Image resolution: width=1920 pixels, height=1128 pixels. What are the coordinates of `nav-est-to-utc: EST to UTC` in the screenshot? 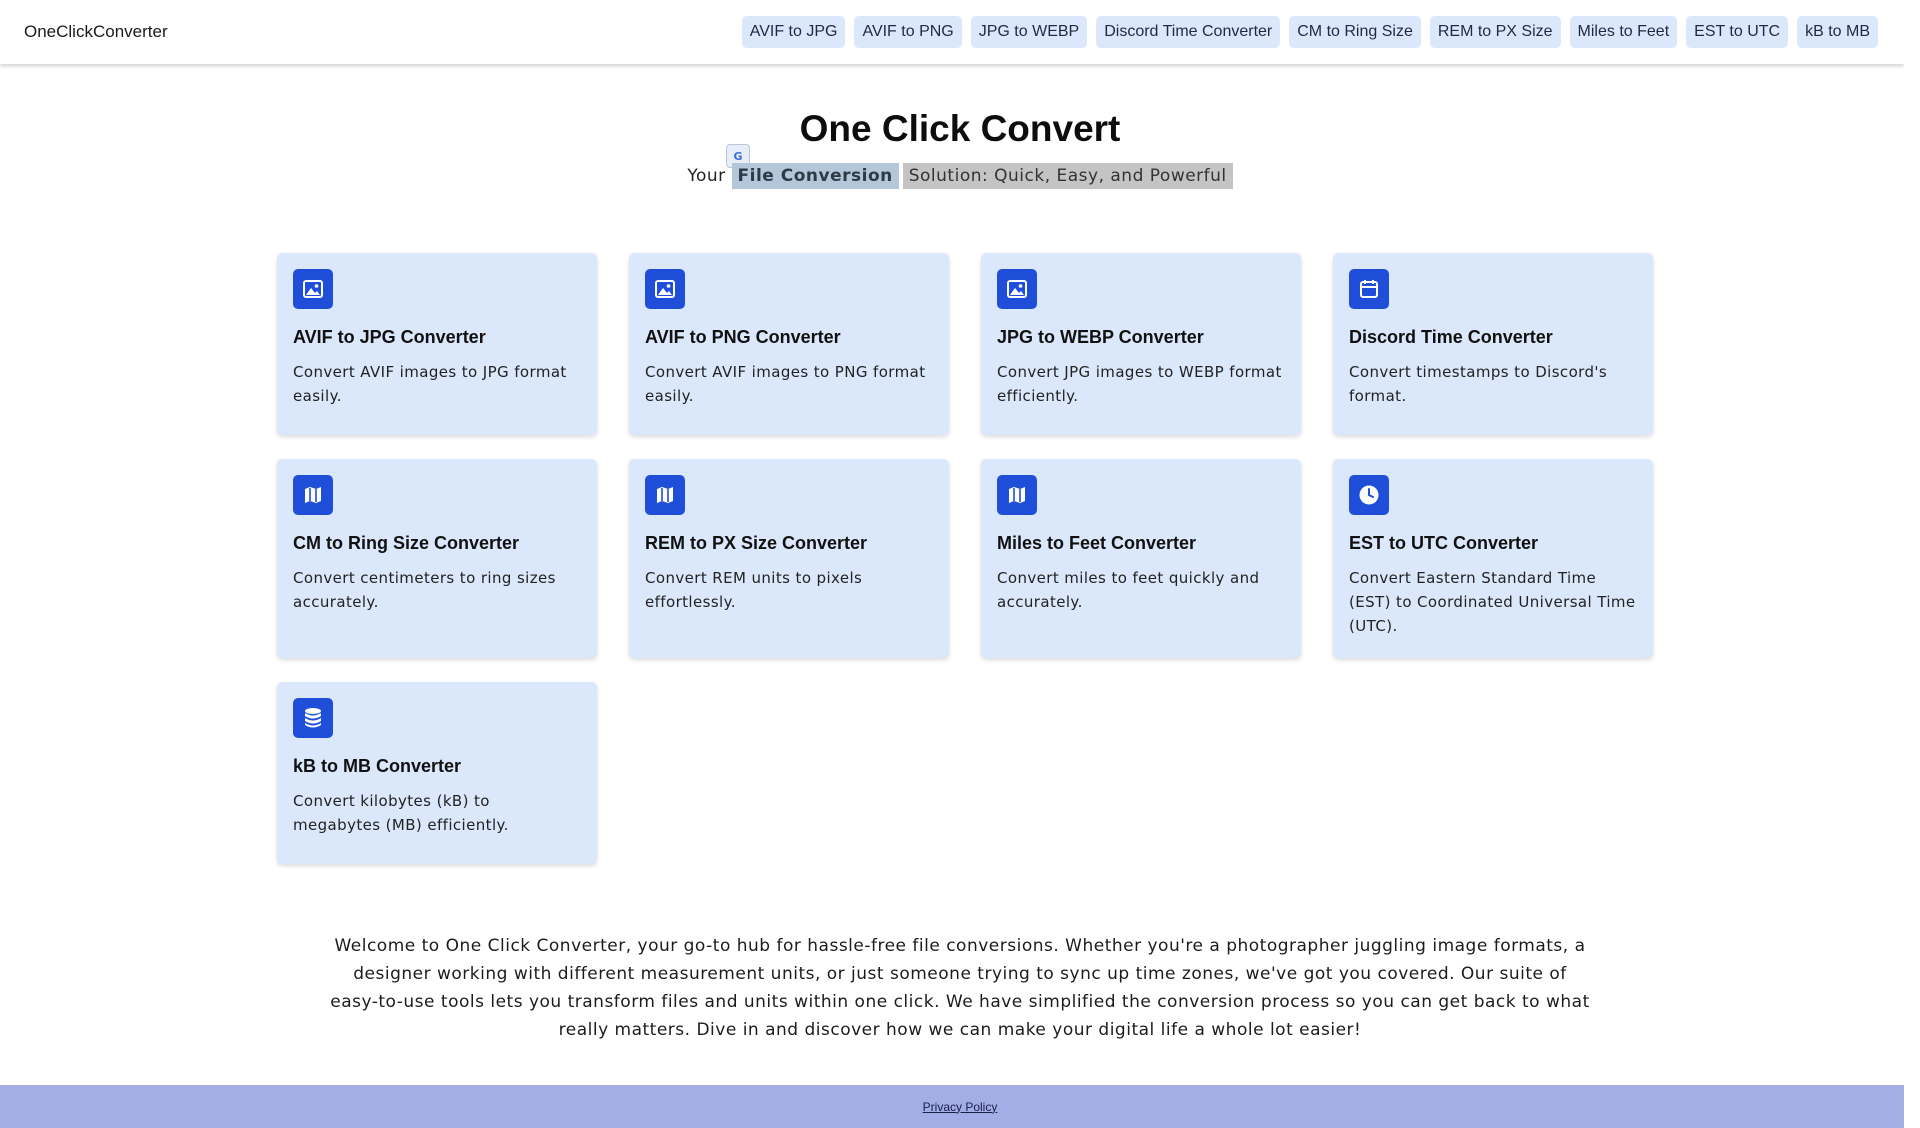 It's located at (1737, 32).